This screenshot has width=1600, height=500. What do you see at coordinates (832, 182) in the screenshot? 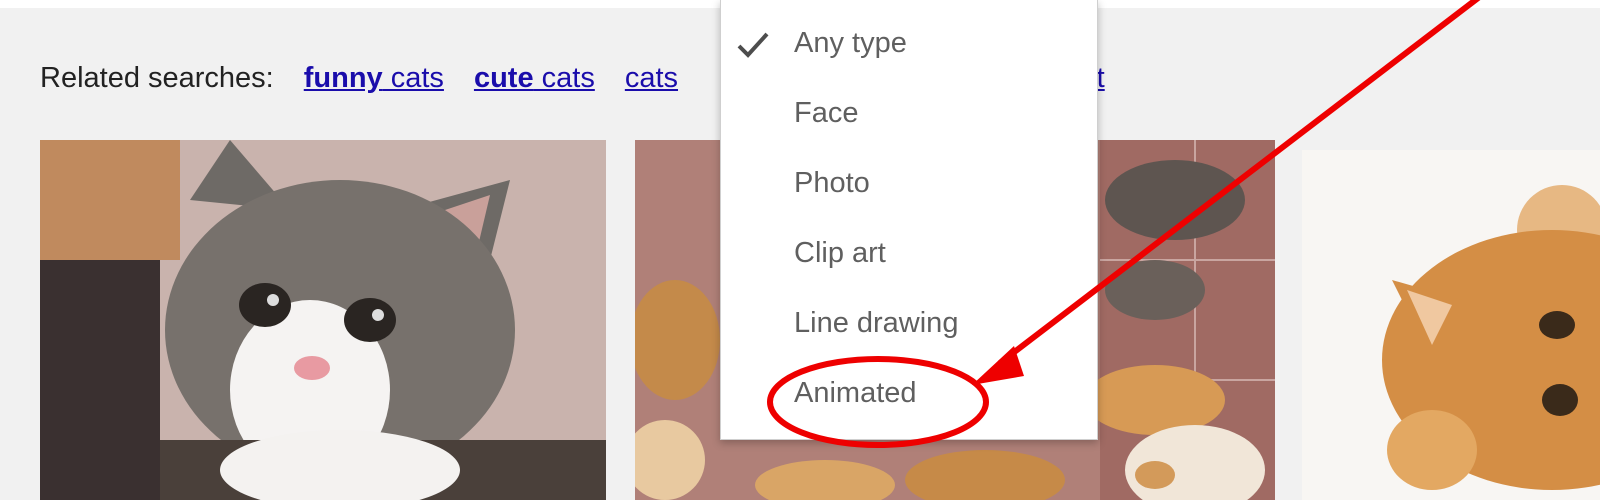
I see `menu-item-label: Photo` at bounding box center [832, 182].